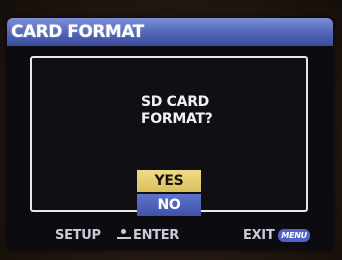 The width and height of the screenshot is (342, 260). Describe the element at coordinates (259, 235) in the screenshot. I see `exit-hint-label: EXIT` at that location.